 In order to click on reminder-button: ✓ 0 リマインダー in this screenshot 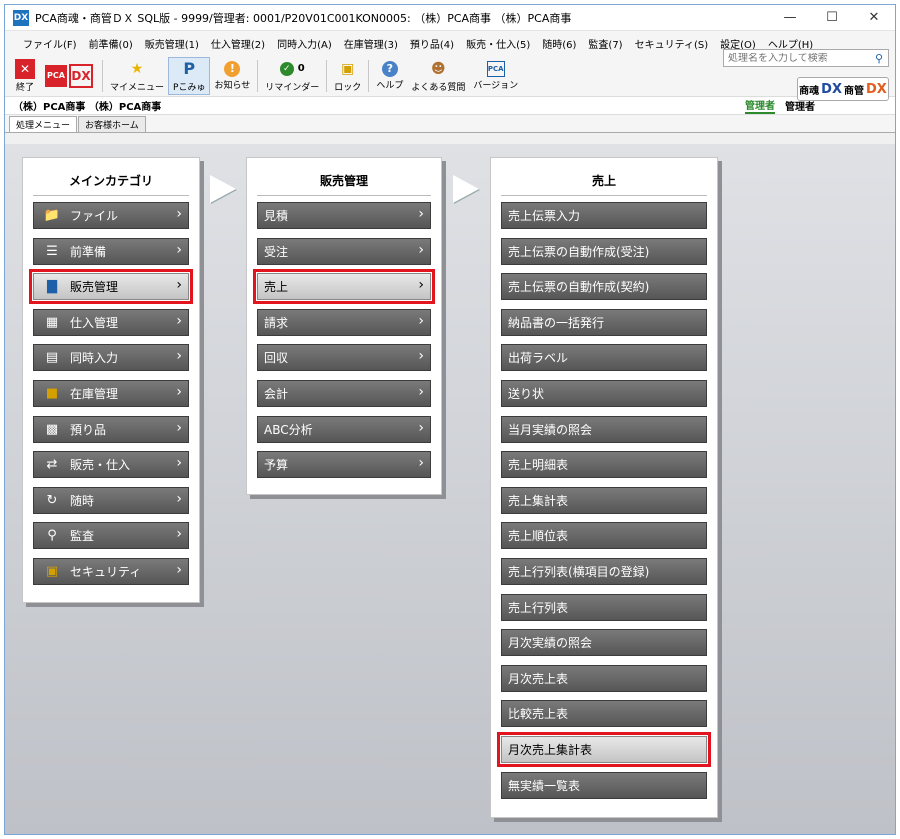, I will do `click(292, 76)`.